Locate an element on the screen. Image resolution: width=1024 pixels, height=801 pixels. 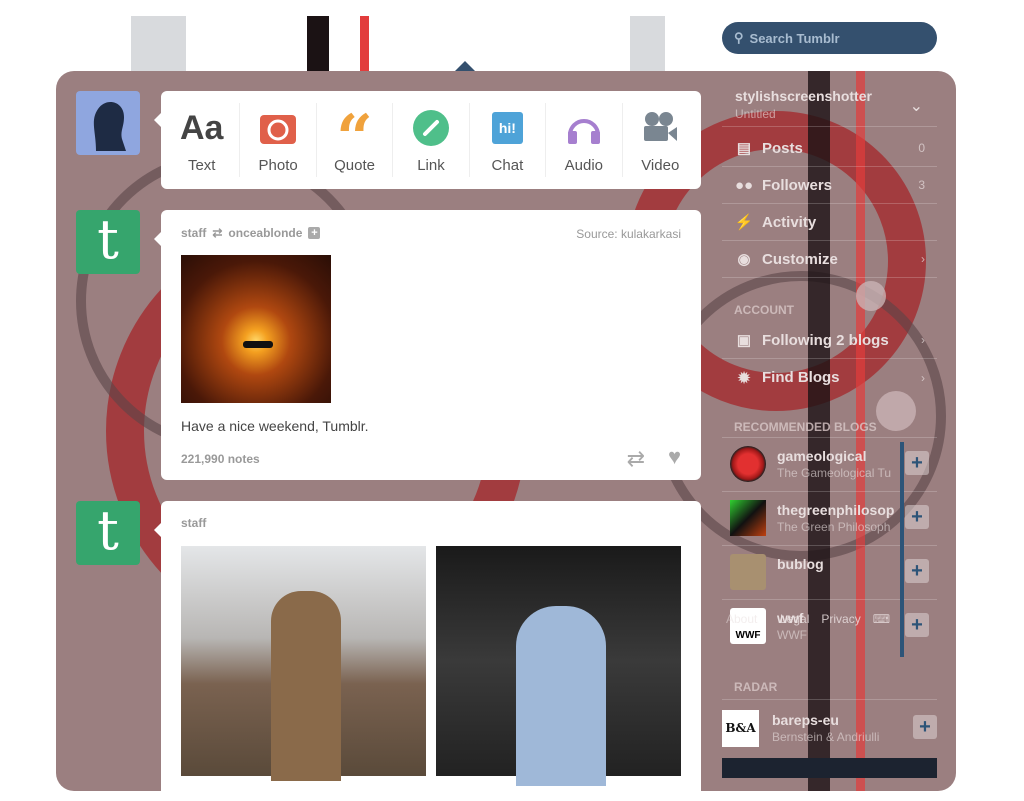
new-link-post-button: Link is located at coordinates (431, 140).